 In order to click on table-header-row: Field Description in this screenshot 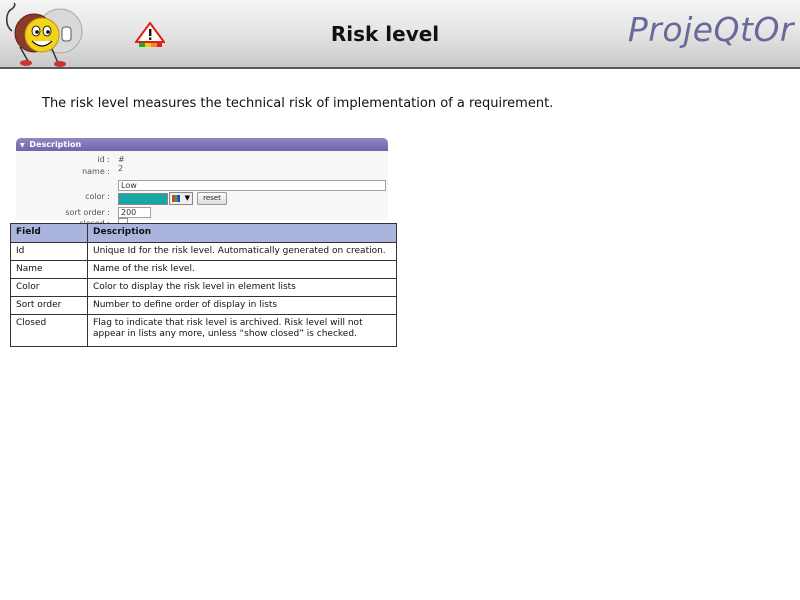, I will do `click(203, 233)`.